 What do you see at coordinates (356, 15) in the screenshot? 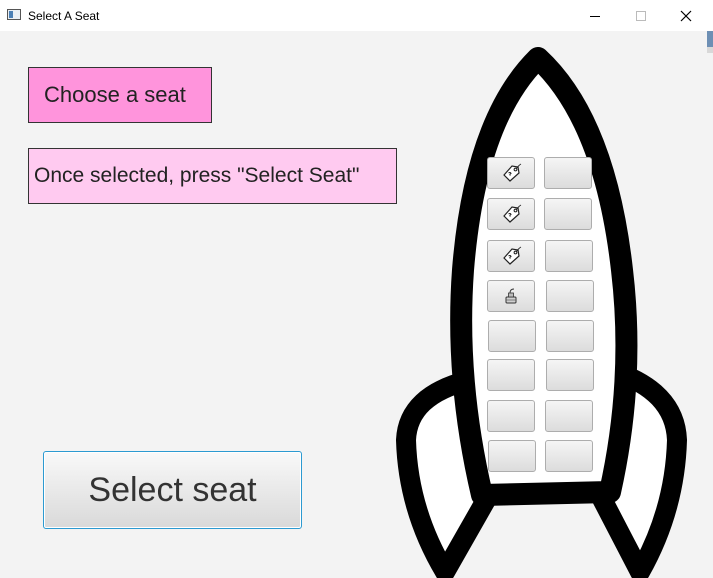
I see `title-bar: Select A Seat` at bounding box center [356, 15].